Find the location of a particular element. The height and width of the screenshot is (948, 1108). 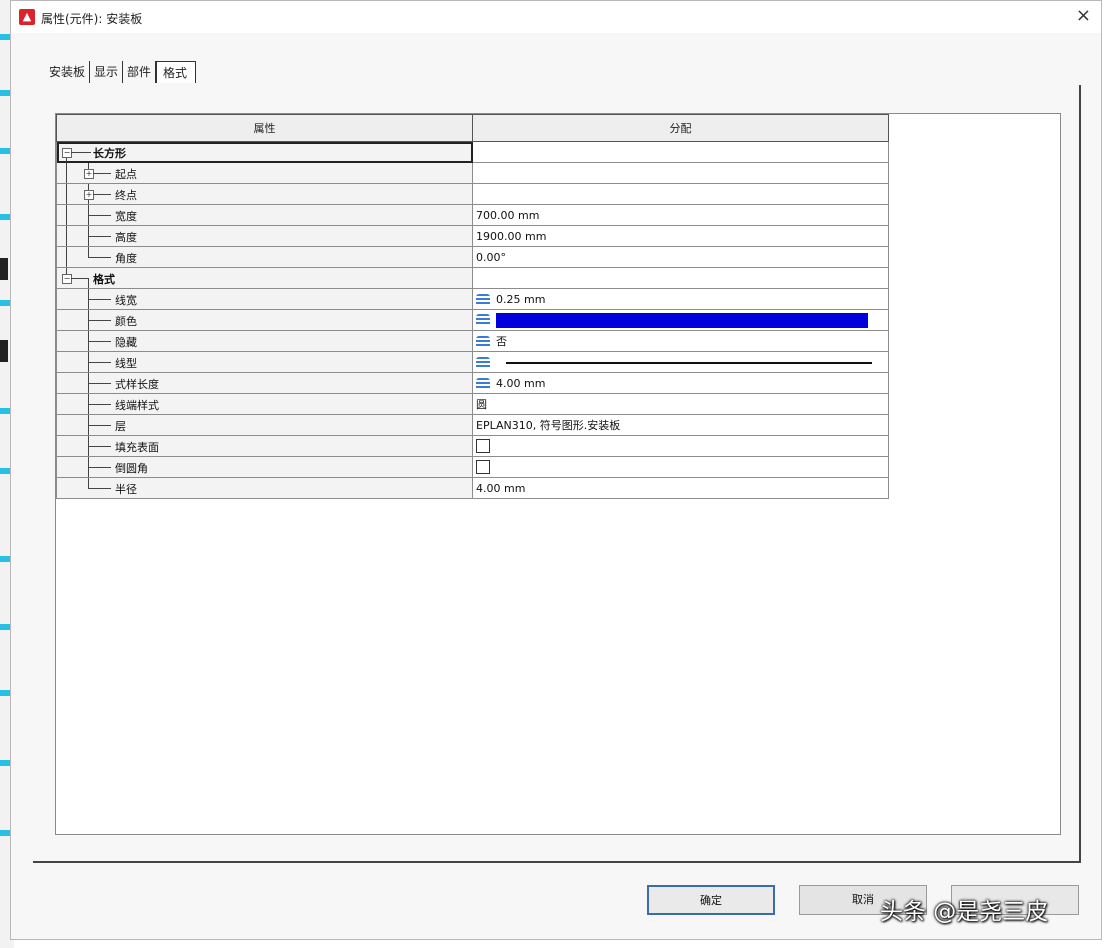

property-name: 格式 is located at coordinates (104, 279).